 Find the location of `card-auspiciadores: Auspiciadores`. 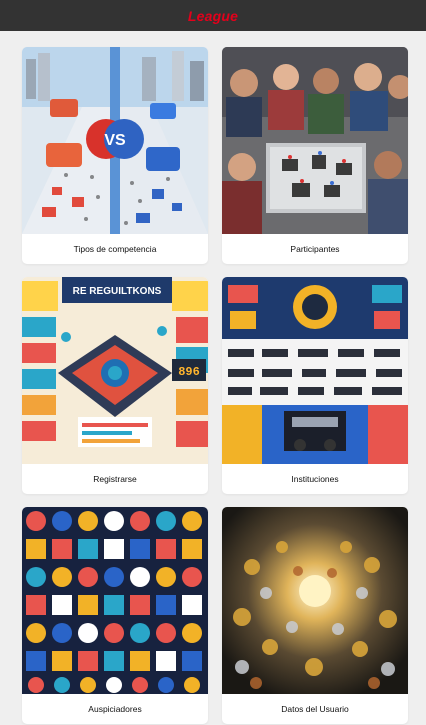

card-auspiciadores: Auspiciadores is located at coordinates (115, 615).